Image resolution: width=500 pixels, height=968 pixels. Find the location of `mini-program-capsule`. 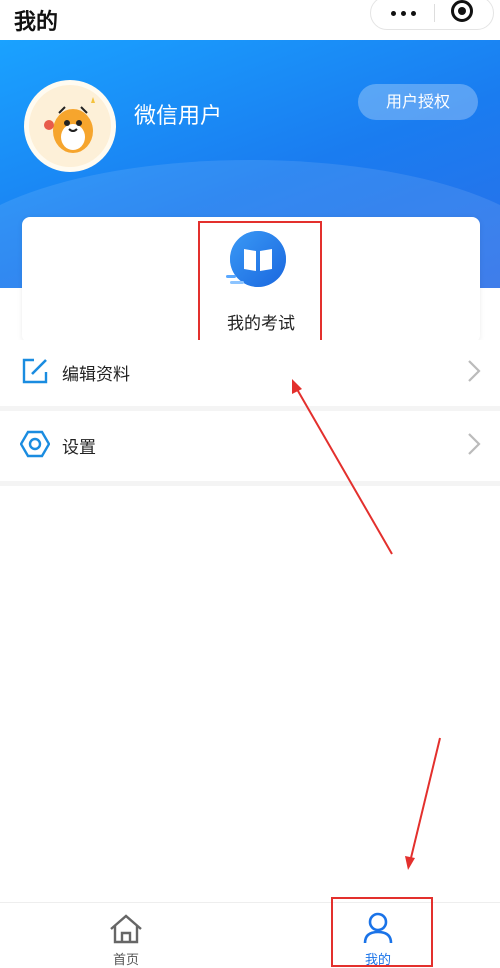

mini-program-capsule is located at coordinates (432, 15).